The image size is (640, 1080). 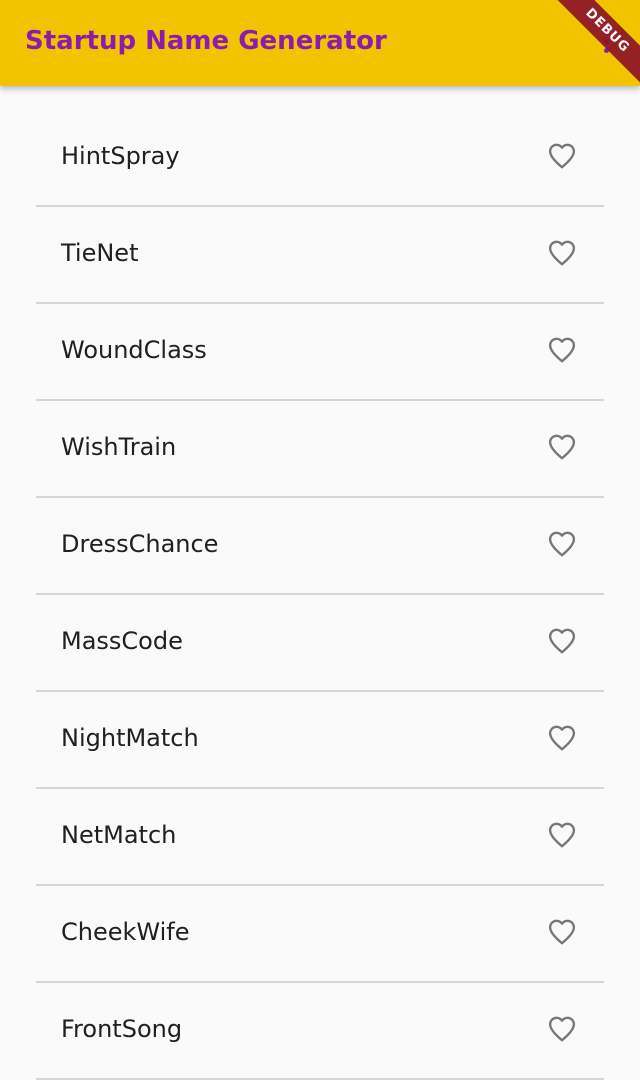 I want to click on list-item: MassCode, so click(x=320, y=643).